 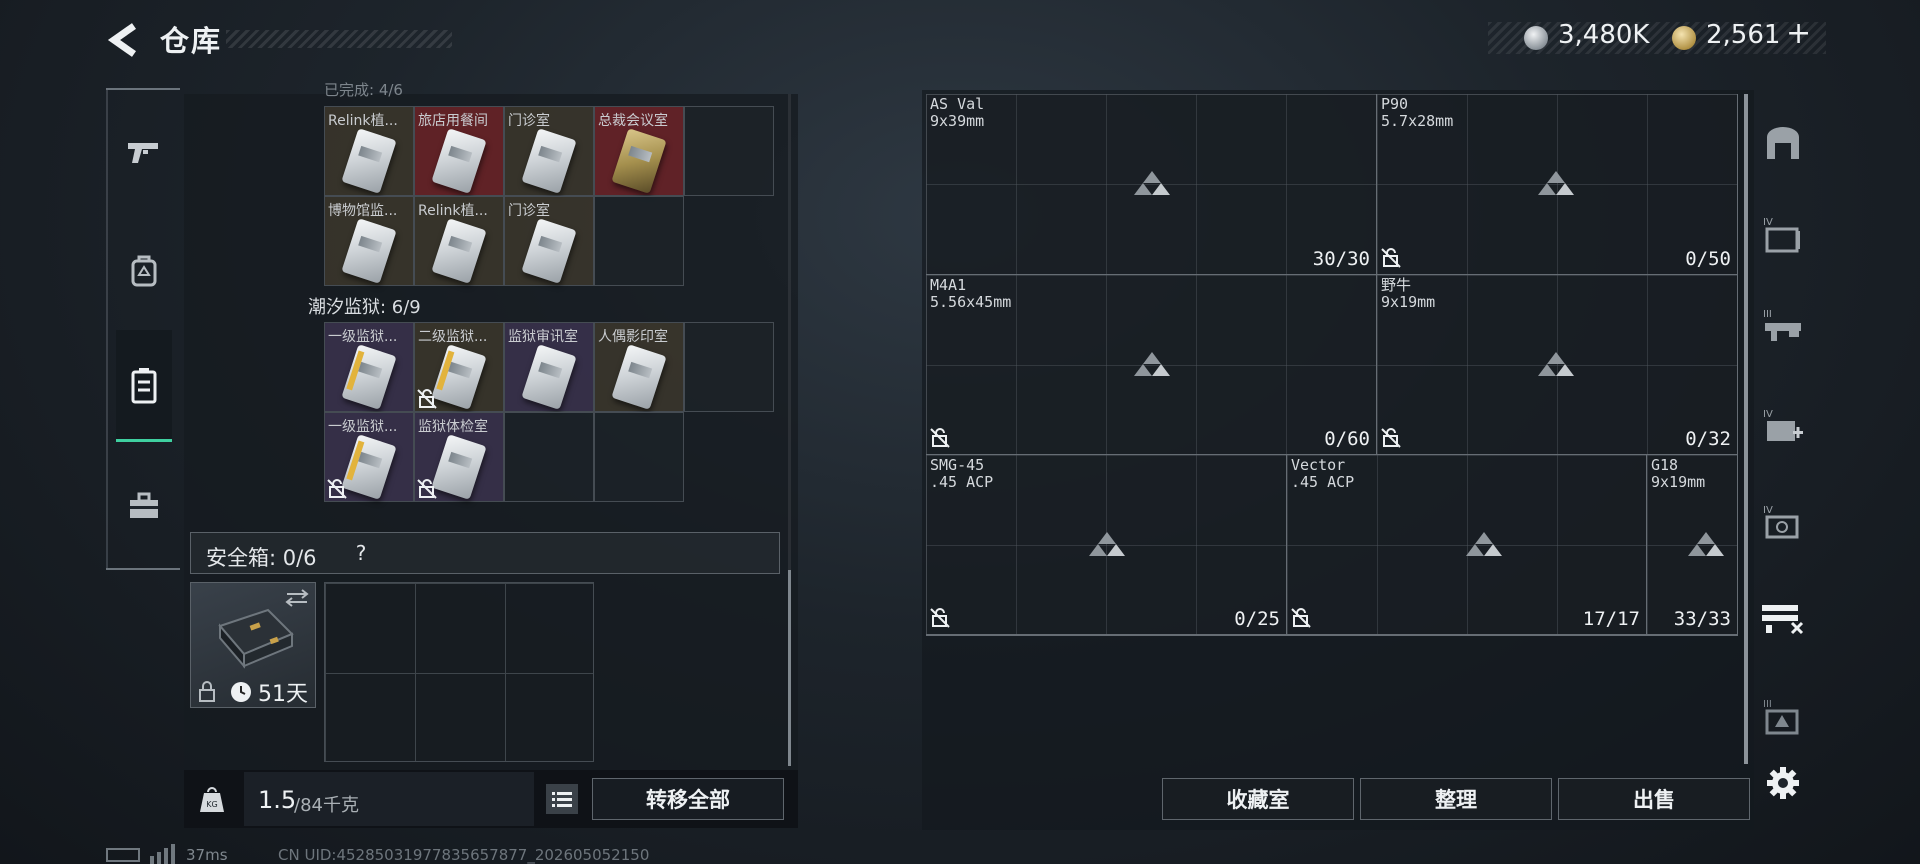 I want to click on keycard-label: 监狱体检室, so click(x=453, y=427).